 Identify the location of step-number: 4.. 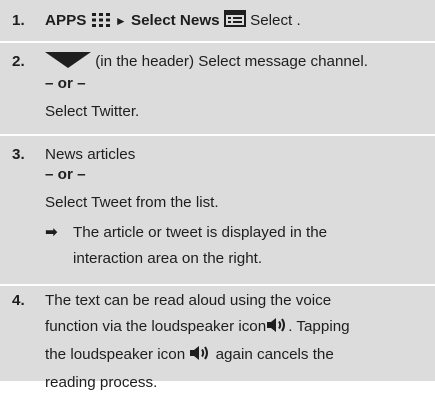
(18, 300).